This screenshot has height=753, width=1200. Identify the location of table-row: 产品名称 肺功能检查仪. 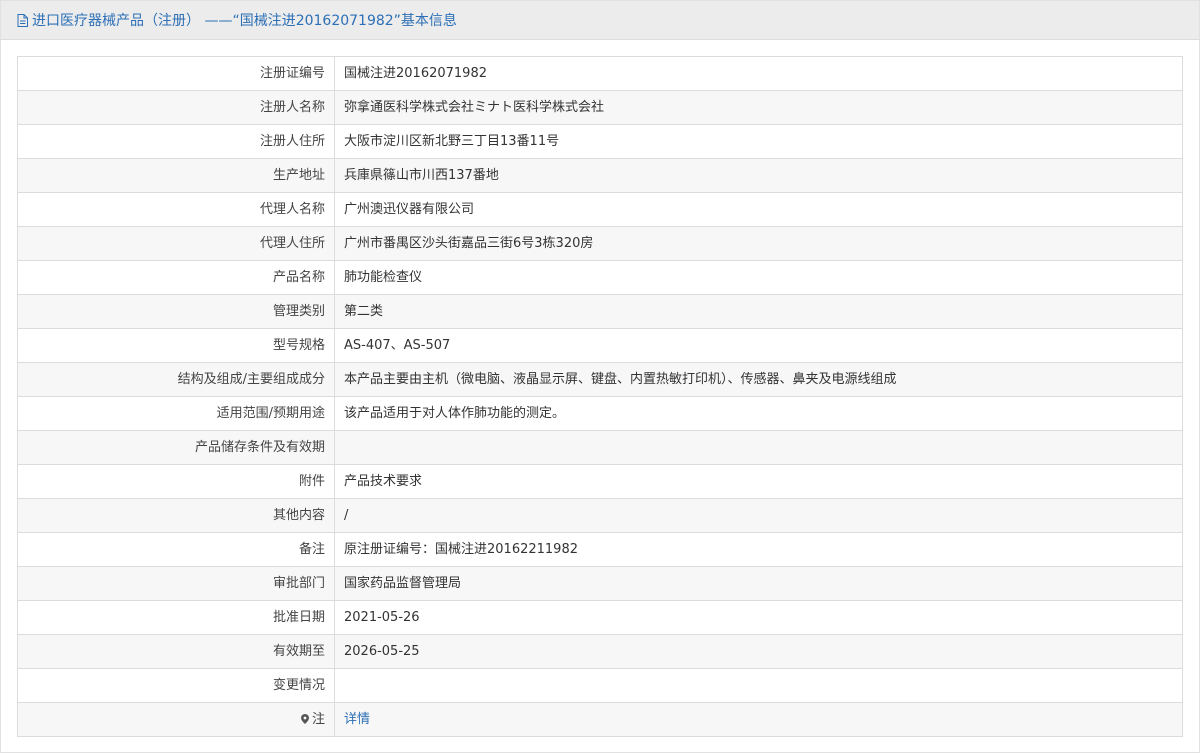
(600, 277).